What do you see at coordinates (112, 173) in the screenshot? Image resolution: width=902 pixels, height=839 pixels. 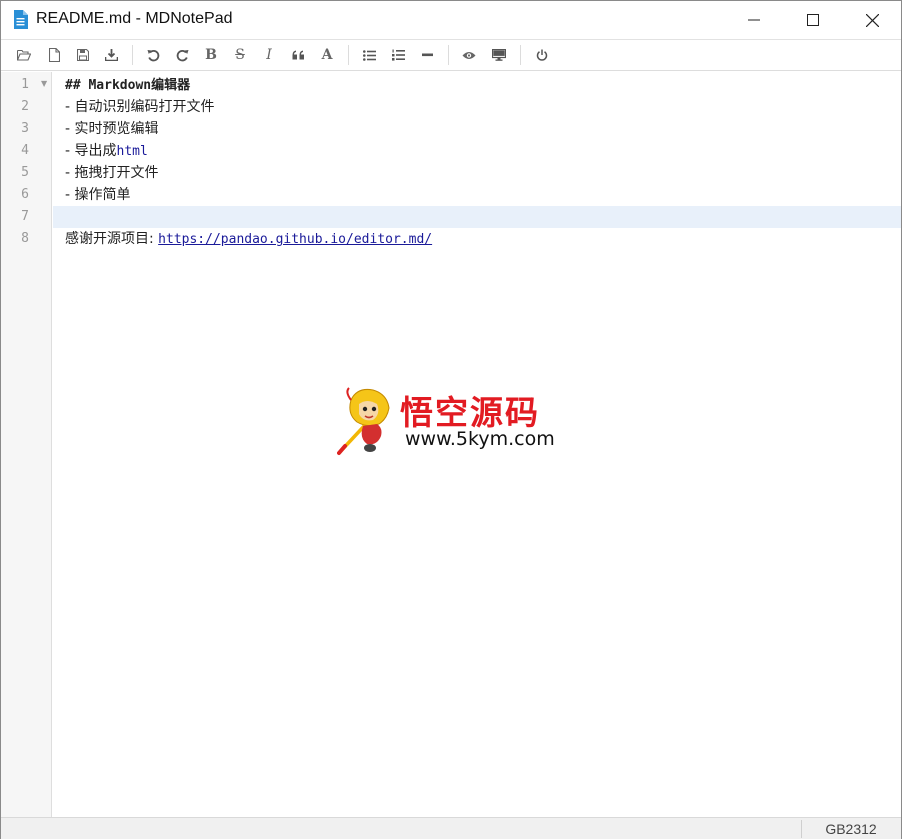 I see `list-item-text: - 拖拽打开文件` at bounding box center [112, 173].